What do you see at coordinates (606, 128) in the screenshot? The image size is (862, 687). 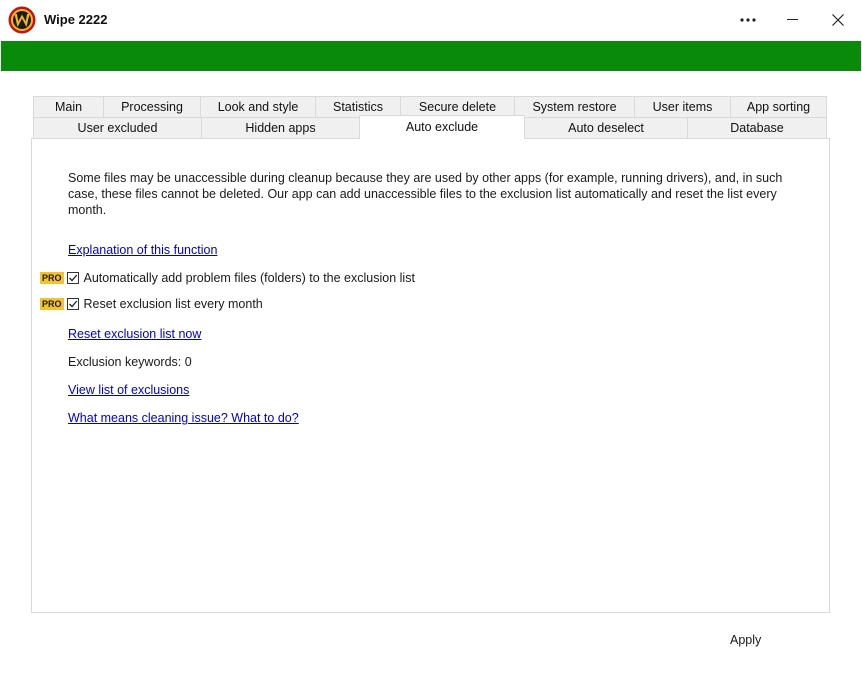 I see `tab-auto-deselect: Auto deselect` at bounding box center [606, 128].